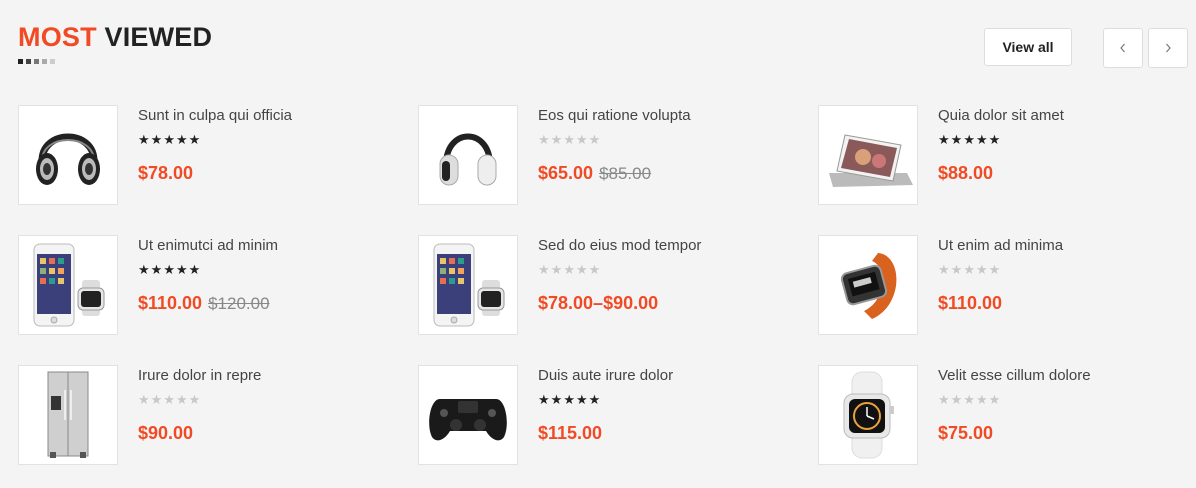 The height and width of the screenshot is (488, 1196). Describe the element at coordinates (608, 156) in the screenshot. I see `product-item: Eos qui ratione volupta ★★★★★ $65.00 $85.00` at that location.